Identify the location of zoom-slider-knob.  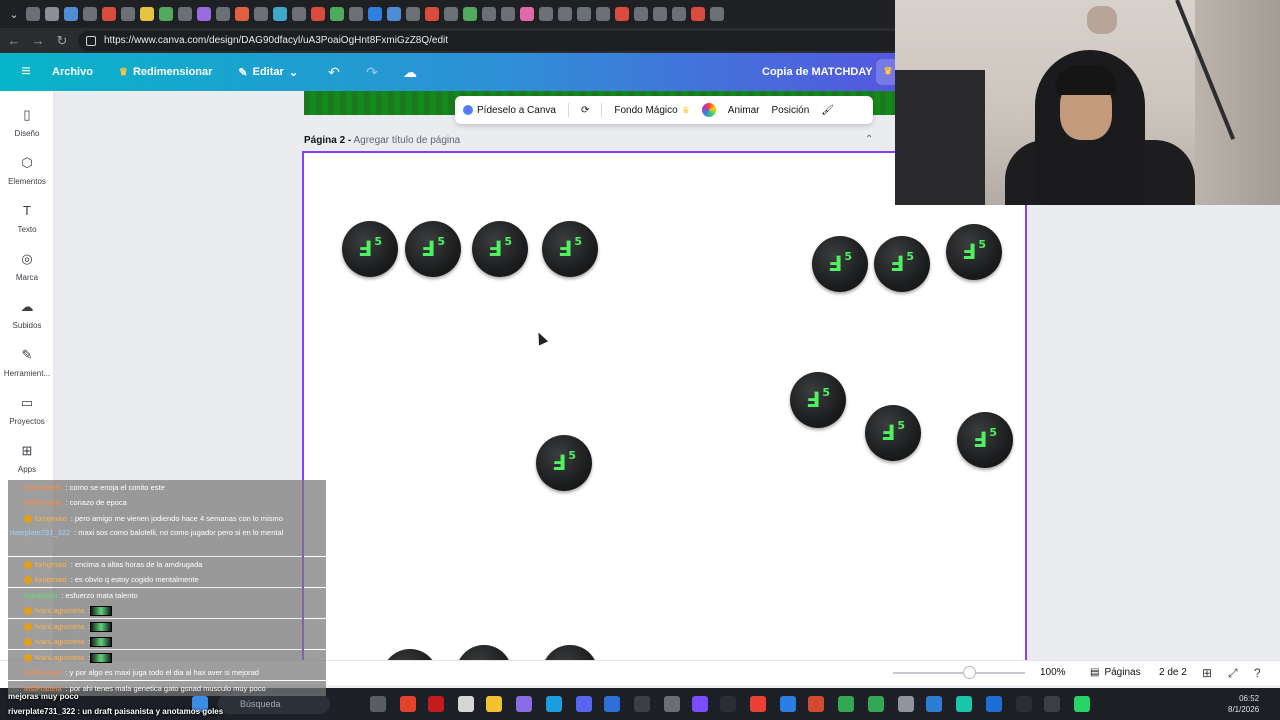
(969, 672).